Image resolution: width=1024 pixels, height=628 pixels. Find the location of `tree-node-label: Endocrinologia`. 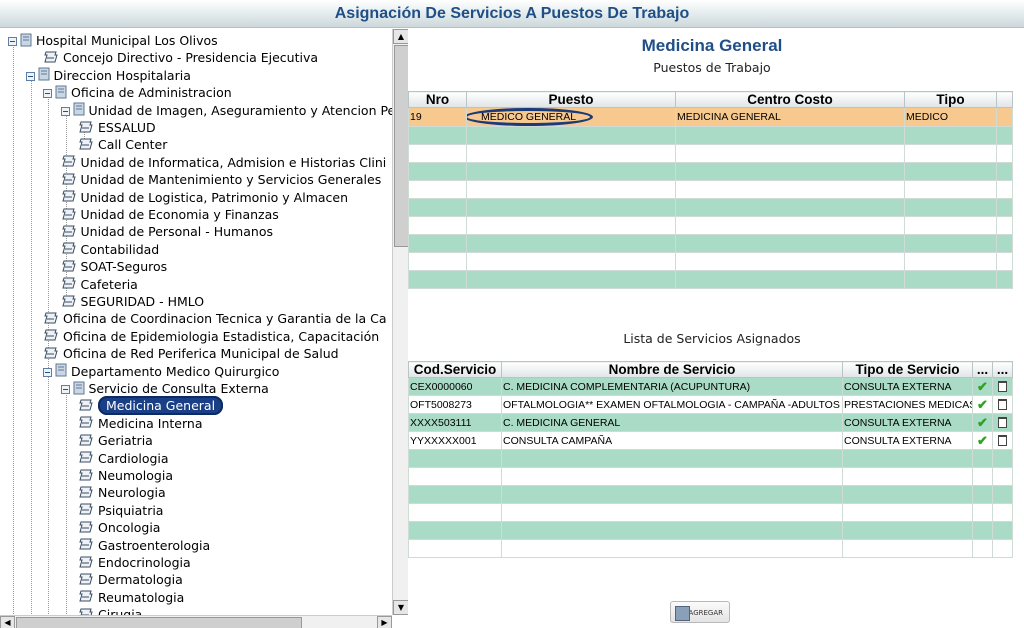

tree-node-label: Endocrinologia is located at coordinates (144, 562).